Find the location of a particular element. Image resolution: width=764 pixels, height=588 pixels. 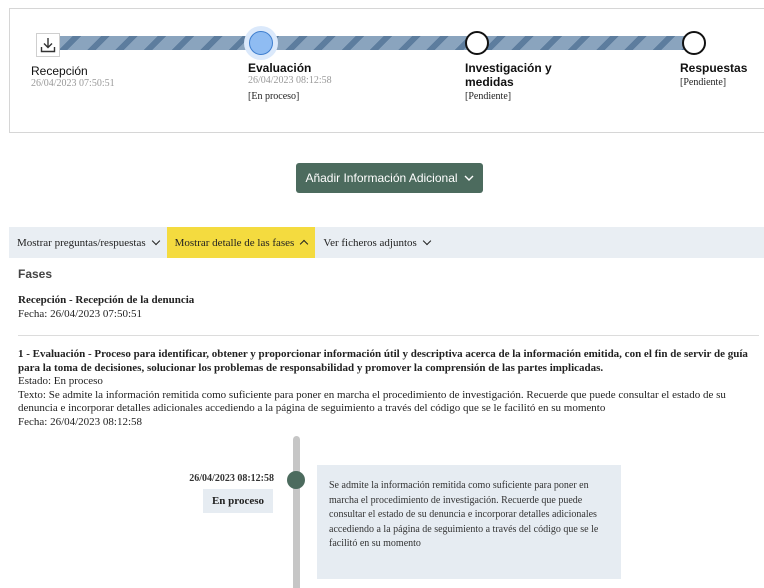

tab-label: Mostrar detalle de las fases is located at coordinates (234, 242).